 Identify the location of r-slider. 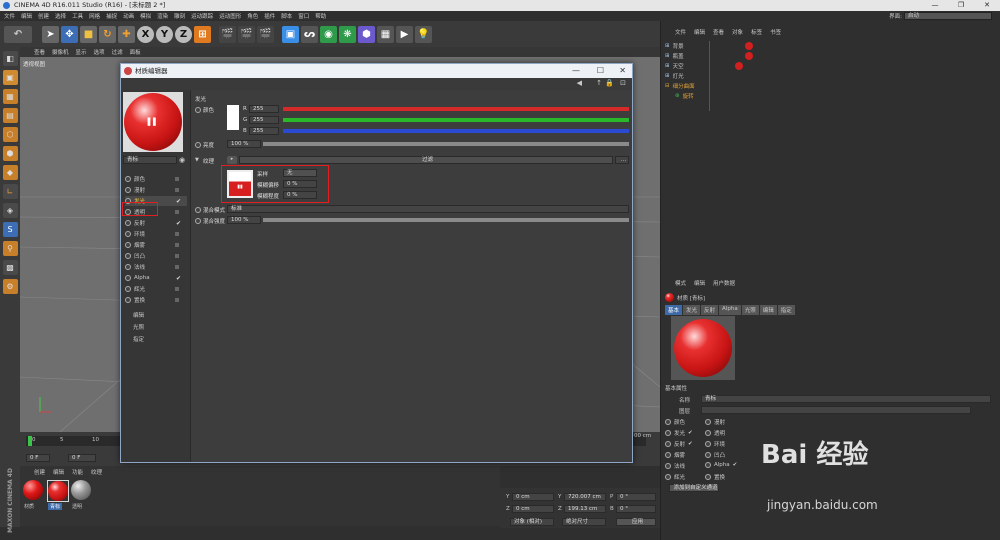
(456, 109).